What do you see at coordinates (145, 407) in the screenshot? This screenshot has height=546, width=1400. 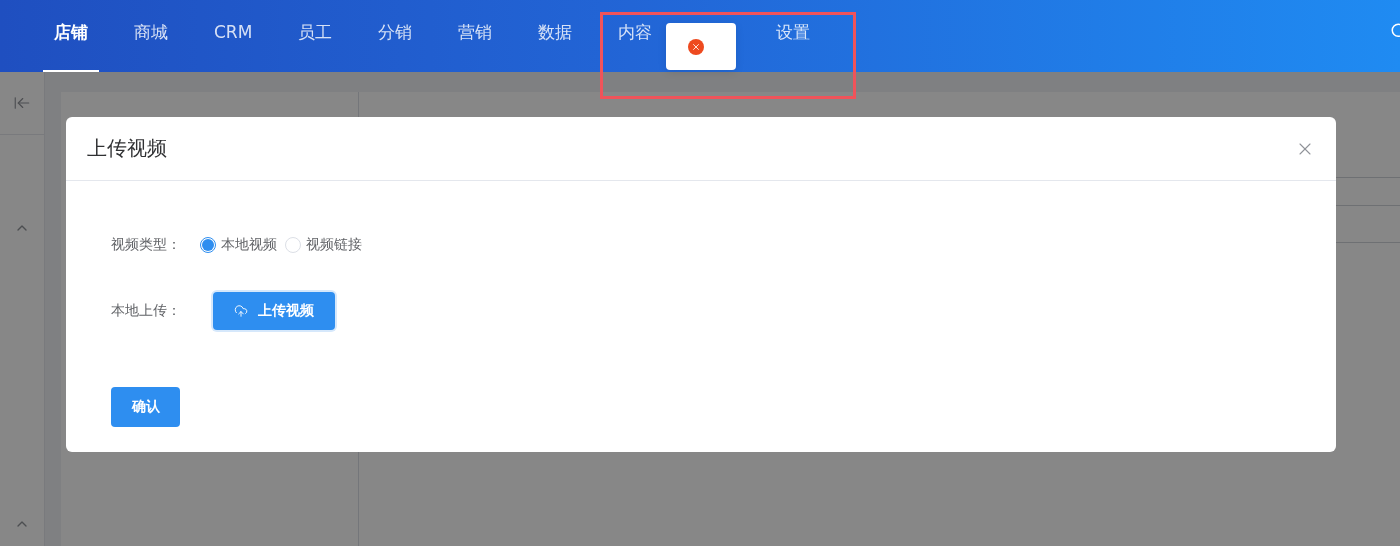 I see `confirm-button: 确认` at bounding box center [145, 407].